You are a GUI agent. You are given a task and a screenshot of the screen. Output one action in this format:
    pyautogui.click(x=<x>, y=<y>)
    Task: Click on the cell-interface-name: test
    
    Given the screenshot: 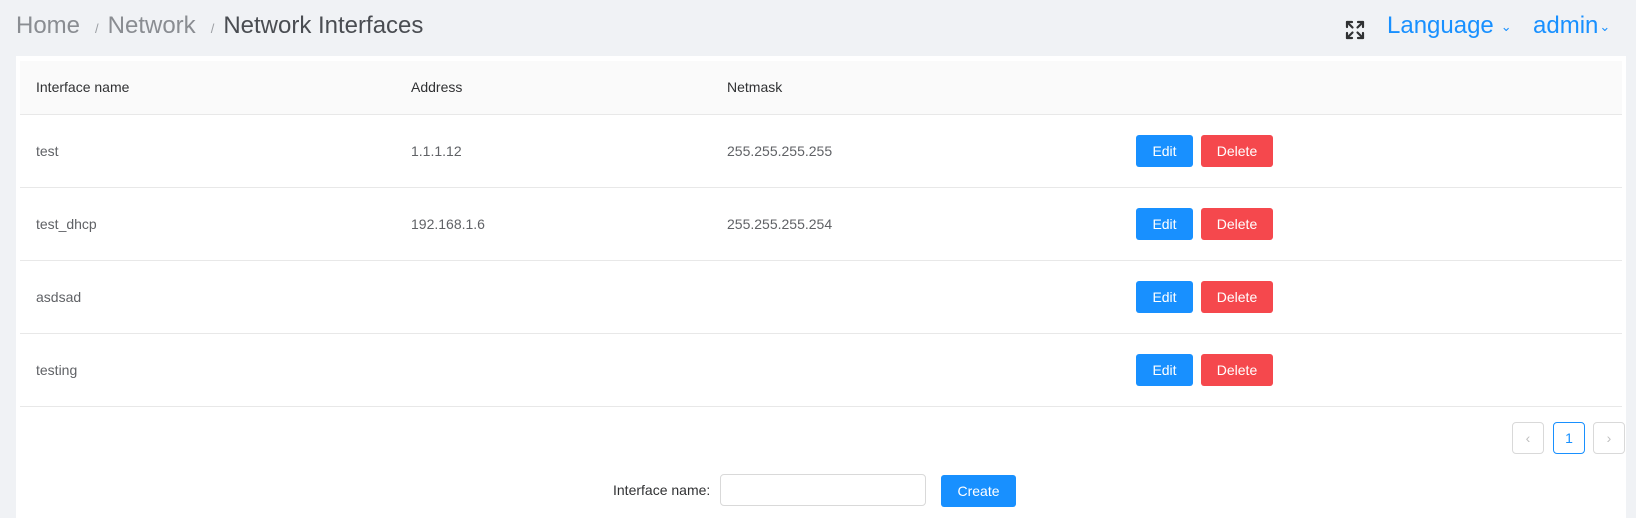 What is the action you would take?
    pyautogui.click(x=207, y=151)
    